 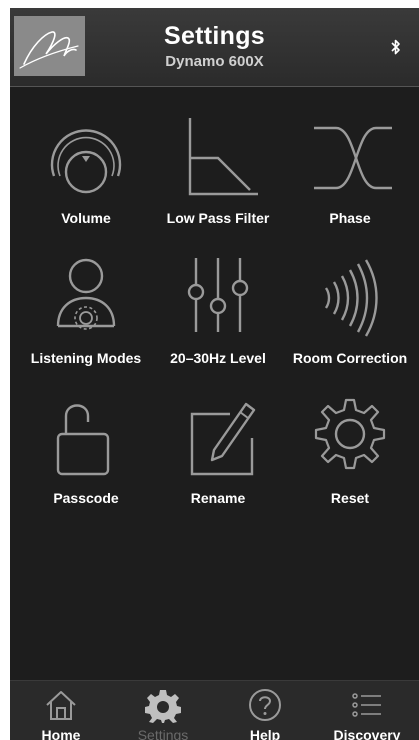 What do you see at coordinates (61, 733) in the screenshot?
I see `tab-label: Home` at bounding box center [61, 733].